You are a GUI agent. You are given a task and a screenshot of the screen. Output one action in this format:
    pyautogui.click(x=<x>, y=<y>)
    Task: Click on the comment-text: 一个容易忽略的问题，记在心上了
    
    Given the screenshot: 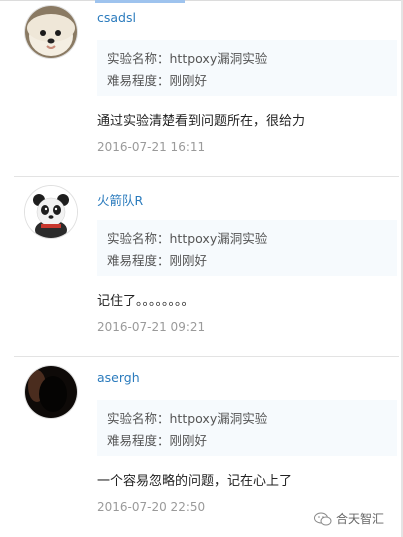 What is the action you would take?
    pyautogui.click(x=195, y=481)
    